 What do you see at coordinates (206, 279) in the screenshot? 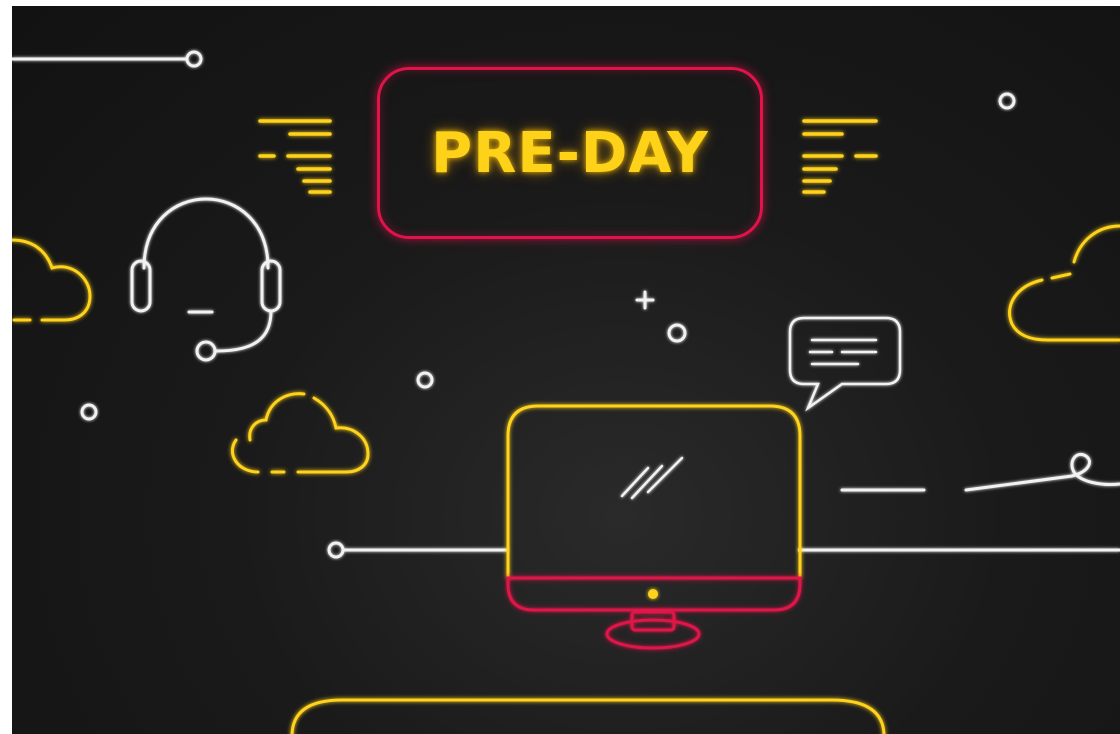
I see `headset-icon` at bounding box center [206, 279].